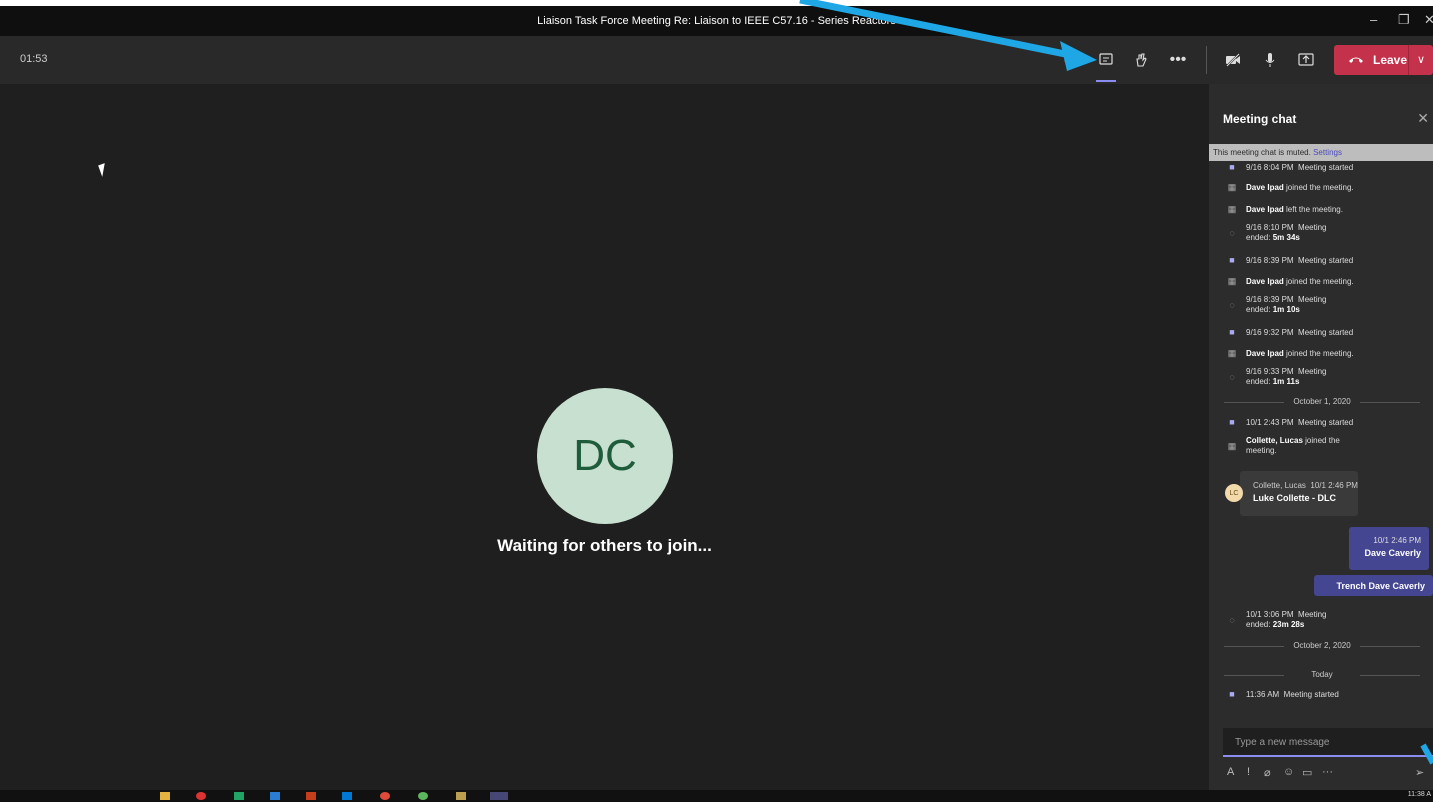  Describe the element at coordinates (1356, 60) in the screenshot. I see `phone-hangup-icon` at that location.